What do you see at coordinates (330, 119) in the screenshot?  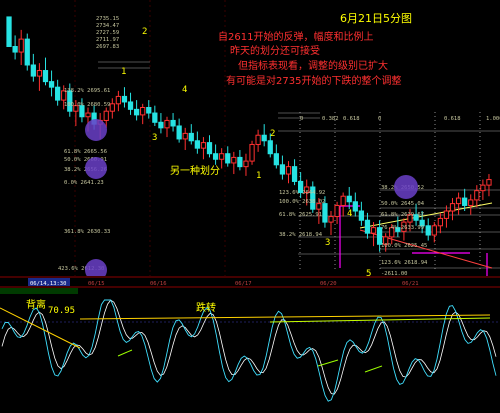 I see `fib-ratio: 0.382` at bounding box center [330, 119].